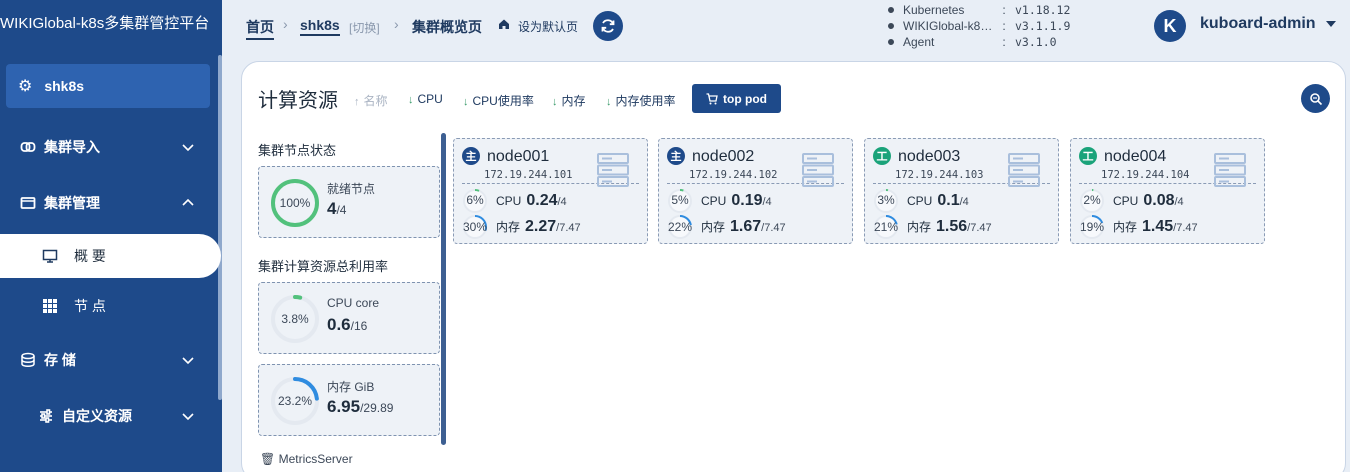 The image size is (1350, 472). I want to click on sort-arrow-icon: ↓, so click(466, 102).